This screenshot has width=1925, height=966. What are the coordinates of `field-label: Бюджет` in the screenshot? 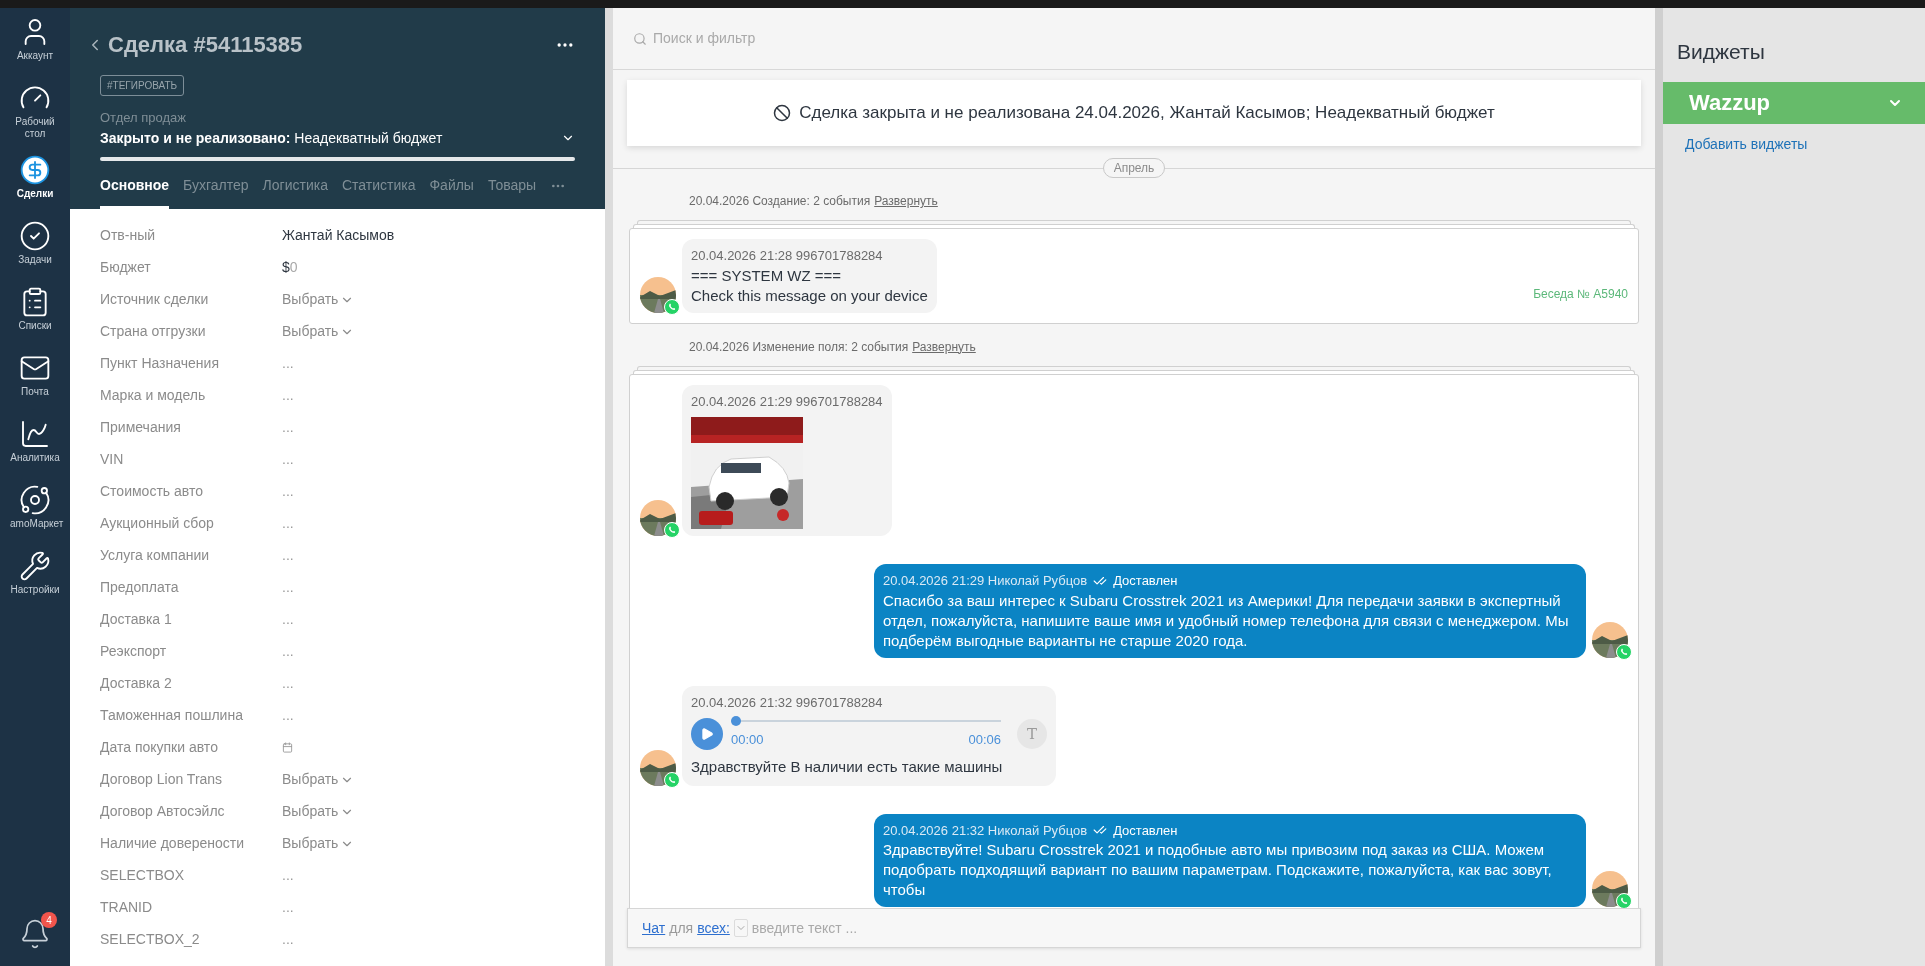 It's located at (126, 267).